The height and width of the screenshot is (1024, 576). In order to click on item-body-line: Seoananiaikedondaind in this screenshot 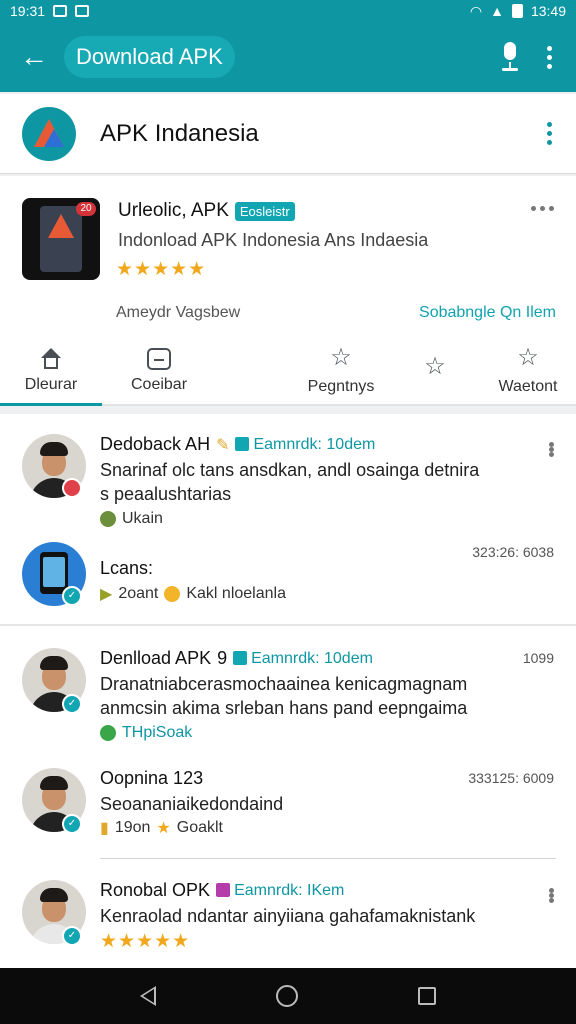, I will do `click(192, 804)`.